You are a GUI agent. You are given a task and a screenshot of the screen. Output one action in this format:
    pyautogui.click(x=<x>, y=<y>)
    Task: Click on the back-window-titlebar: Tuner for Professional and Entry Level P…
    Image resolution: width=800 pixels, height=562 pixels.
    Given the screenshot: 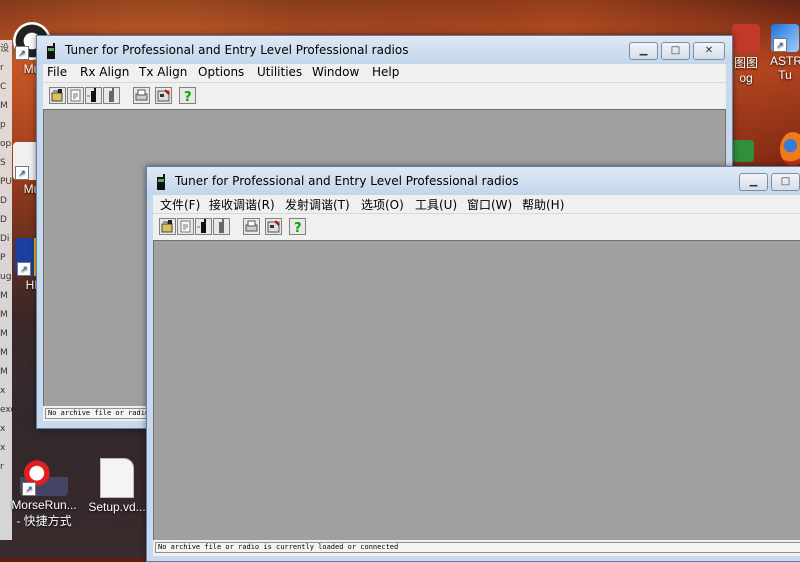 What is the action you would take?
    pyautogui.click(x=384, y=50)
    